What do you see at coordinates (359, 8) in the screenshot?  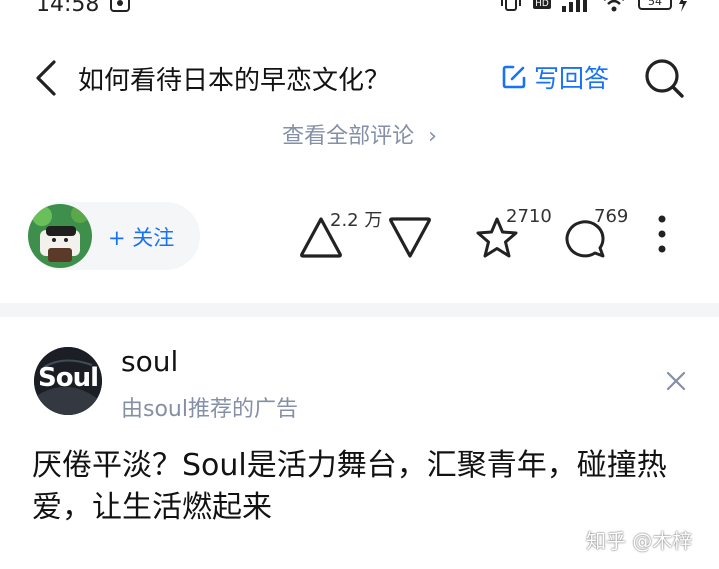 I see `status-bar: 14:58 HD 54` at bounding box center [359, 8].